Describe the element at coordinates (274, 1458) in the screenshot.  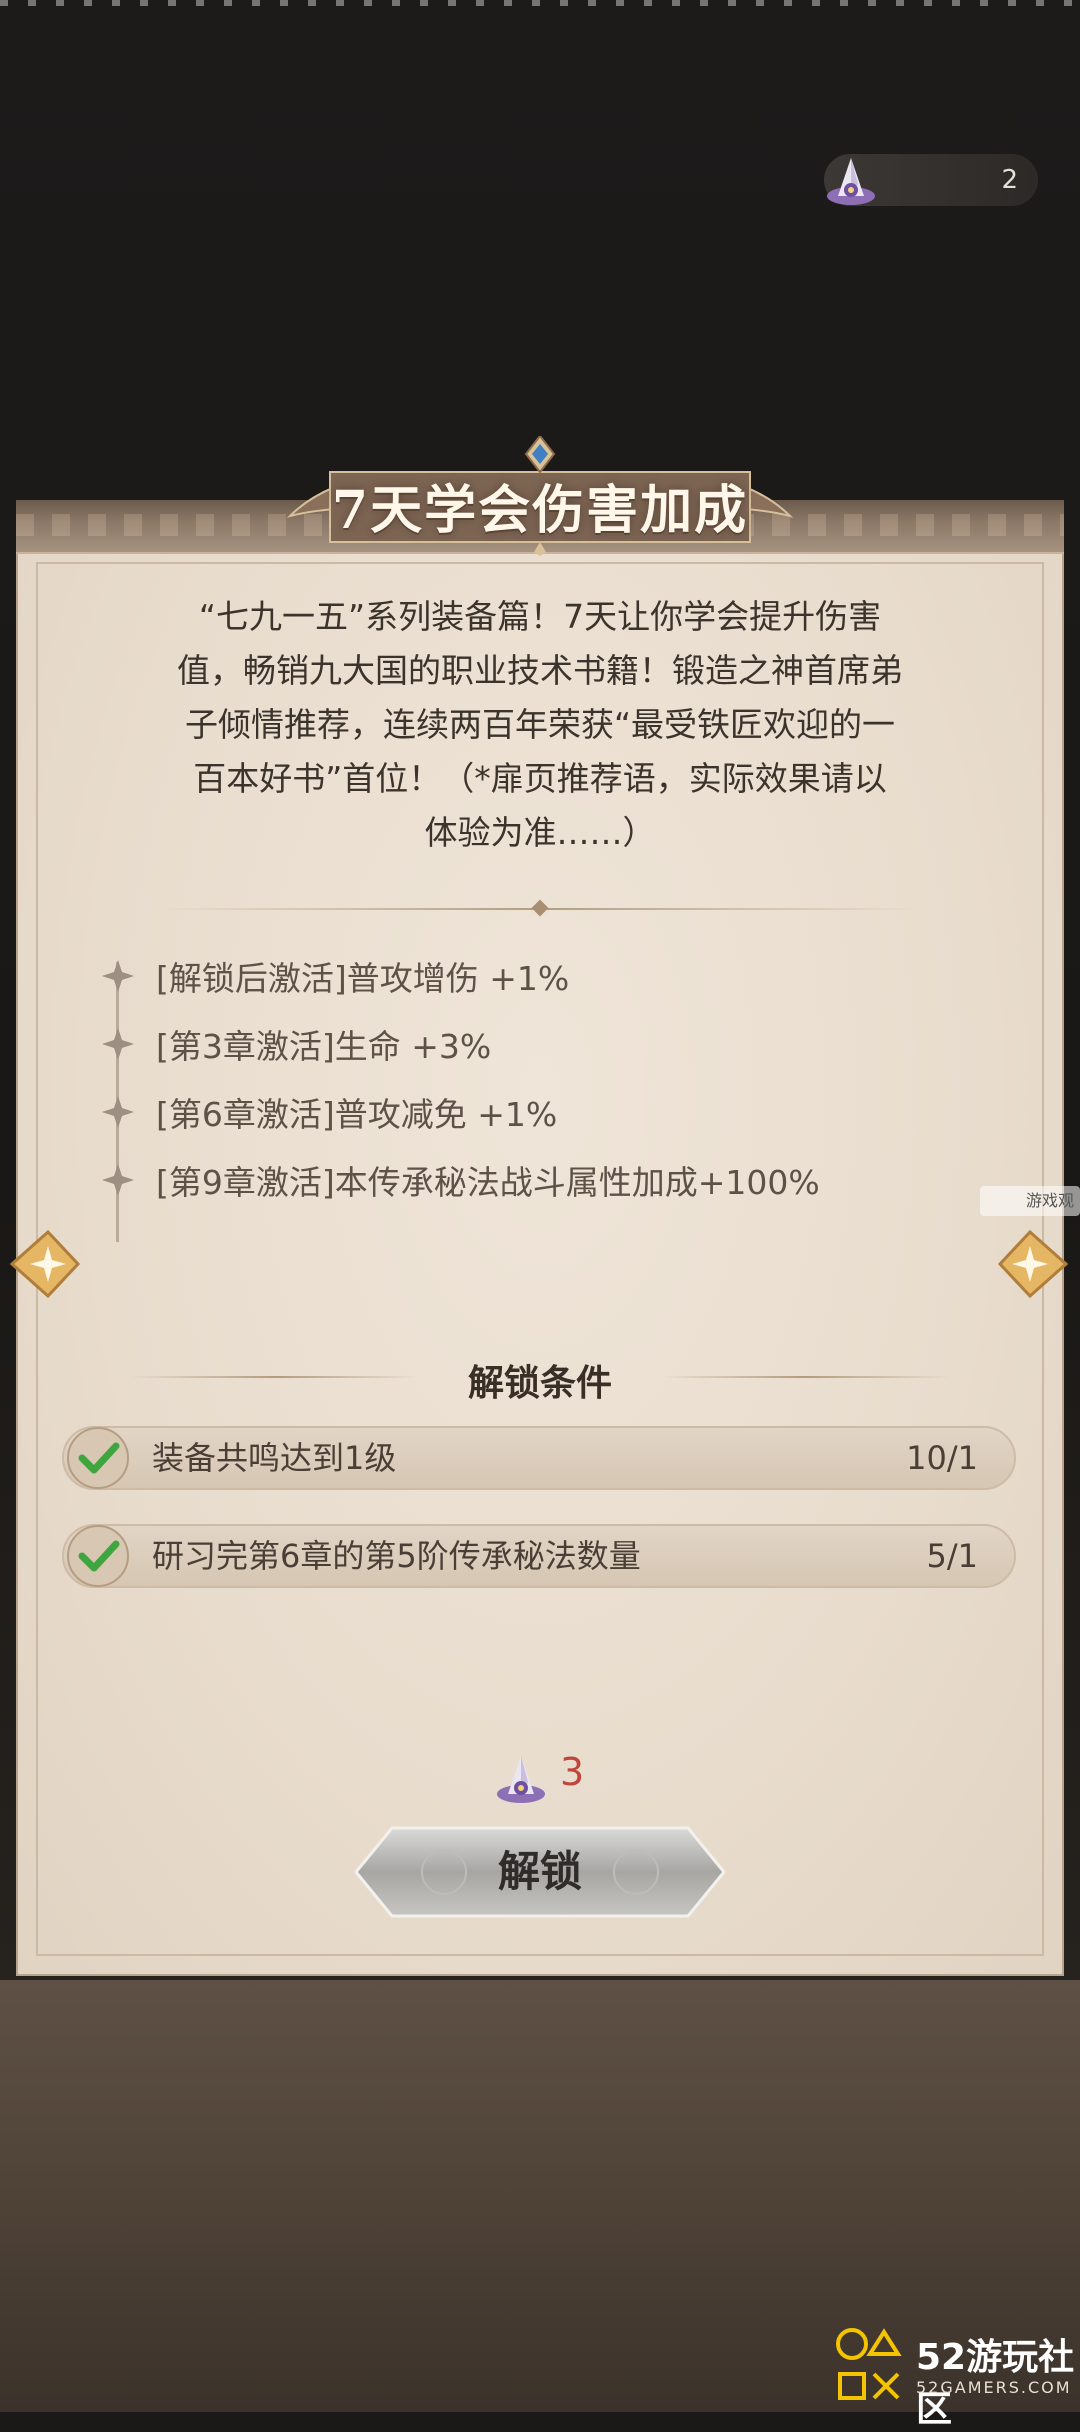
I see `condition-label: 装备共鸣达到1级` at that location.